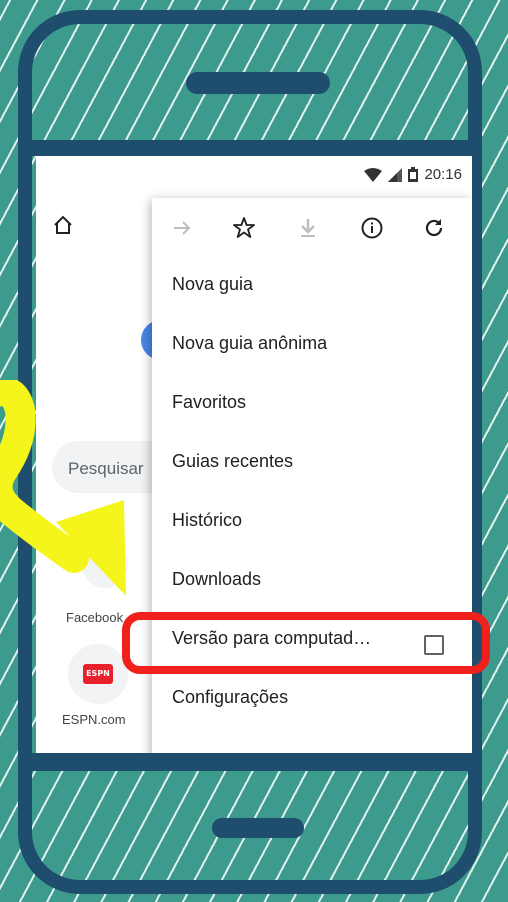 The width and height of the screenshot is (508, 902). Describe the element at coordinates (230, 697) in the screenshot. I see `menu-item-configuracoes: Configurações` at that location.